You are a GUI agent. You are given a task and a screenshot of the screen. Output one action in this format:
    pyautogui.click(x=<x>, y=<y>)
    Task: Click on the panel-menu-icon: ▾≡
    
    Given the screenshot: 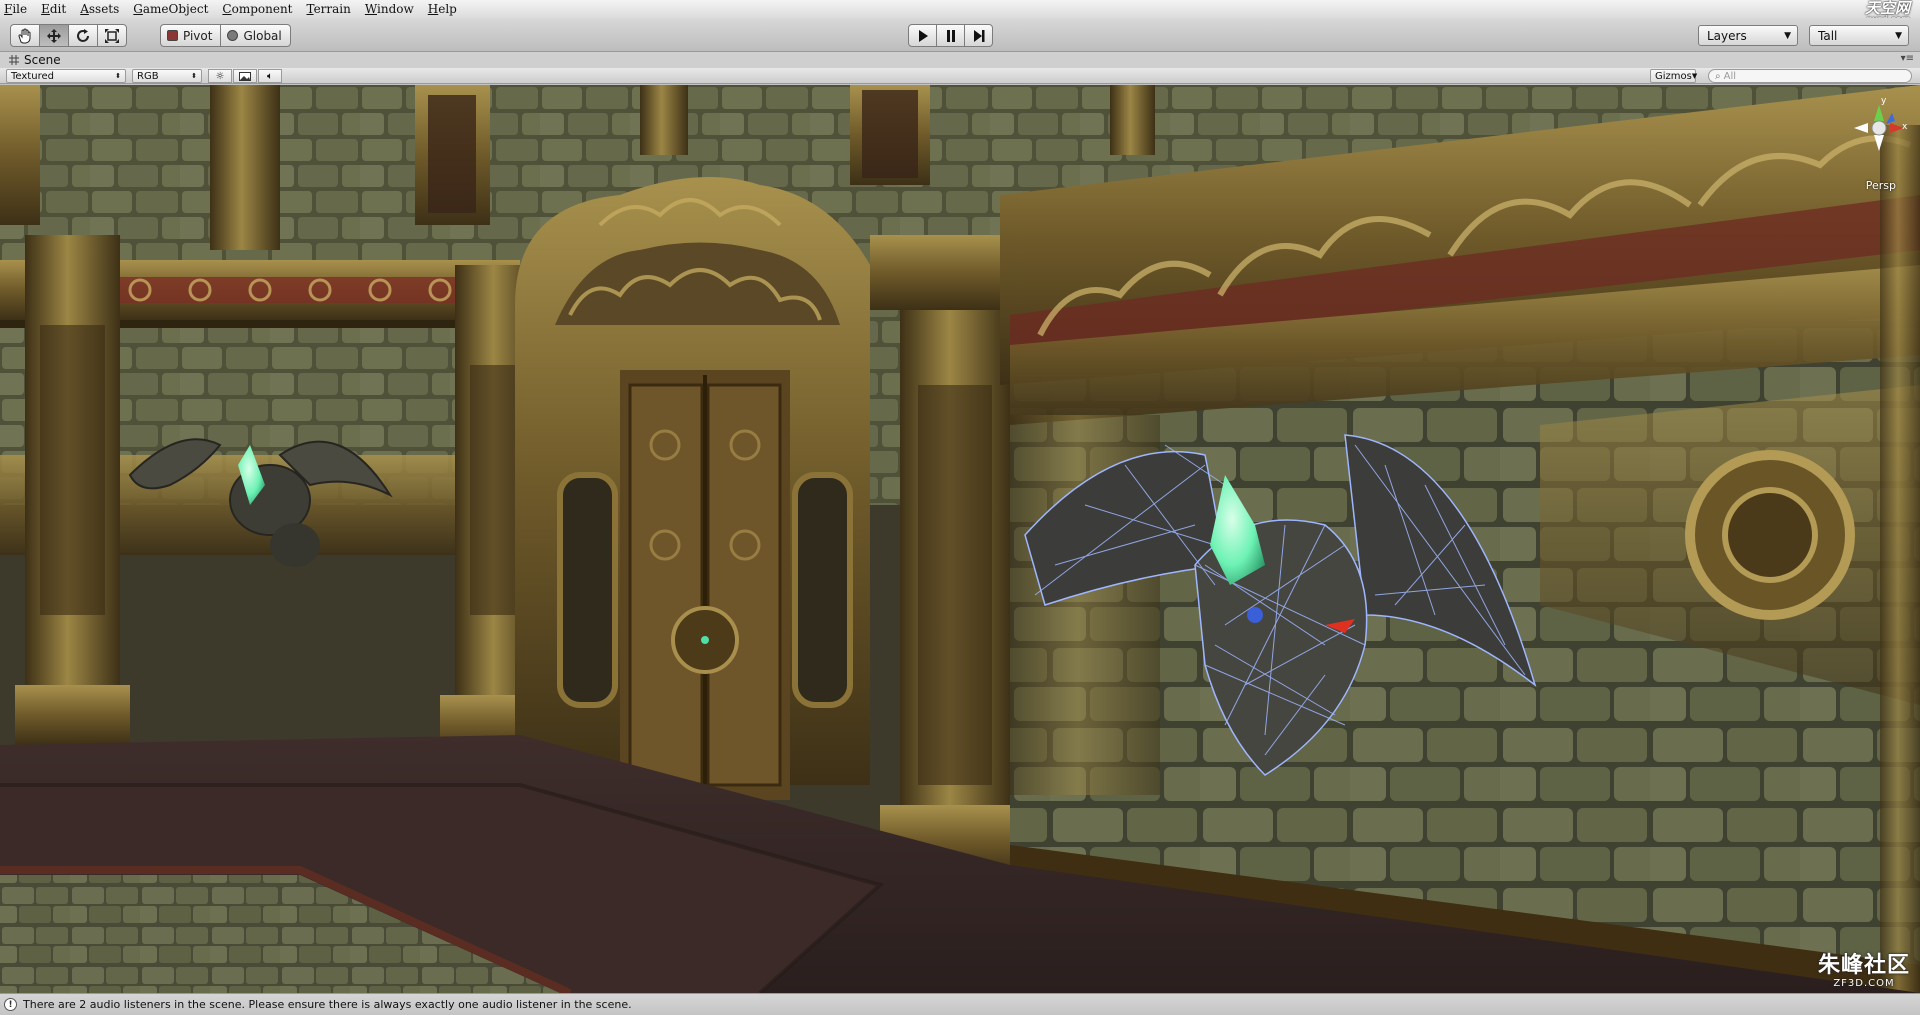 What is the action you would take?
    pyautogui.click(x=1907, y=58)
    